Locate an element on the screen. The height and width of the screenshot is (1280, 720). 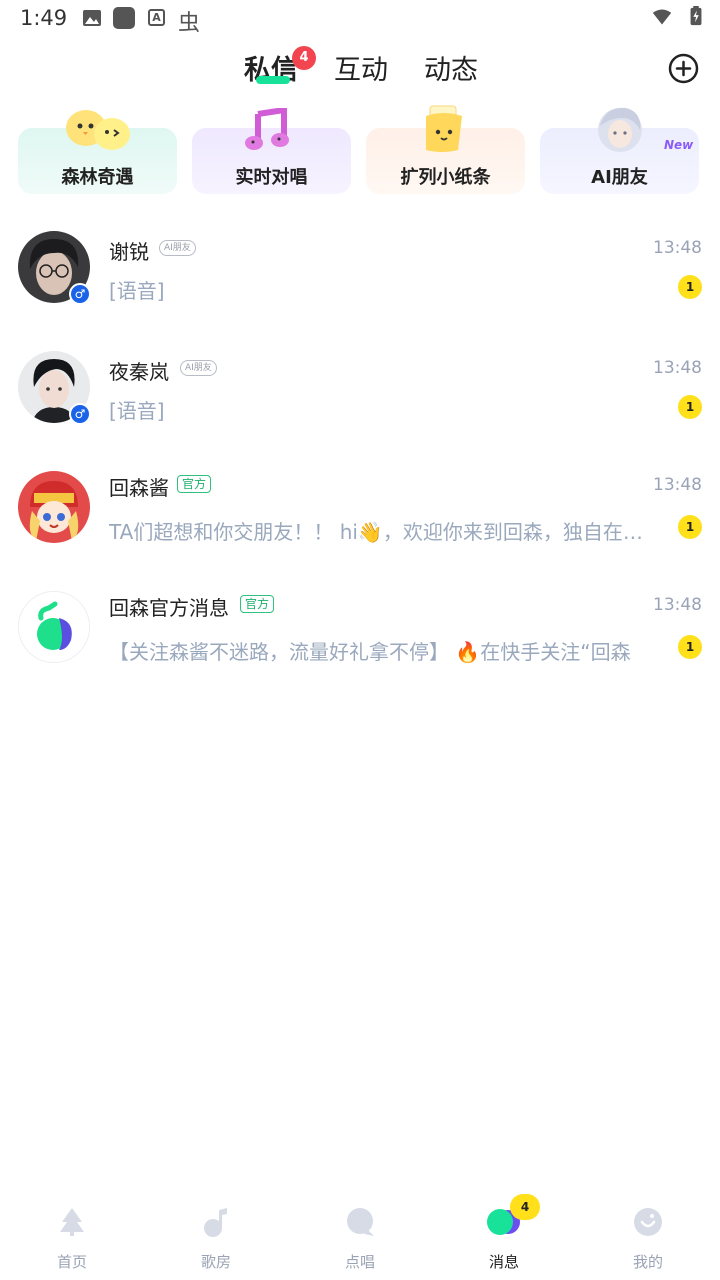
contact-name: 谢锐 is located at coordinates (129, 252).